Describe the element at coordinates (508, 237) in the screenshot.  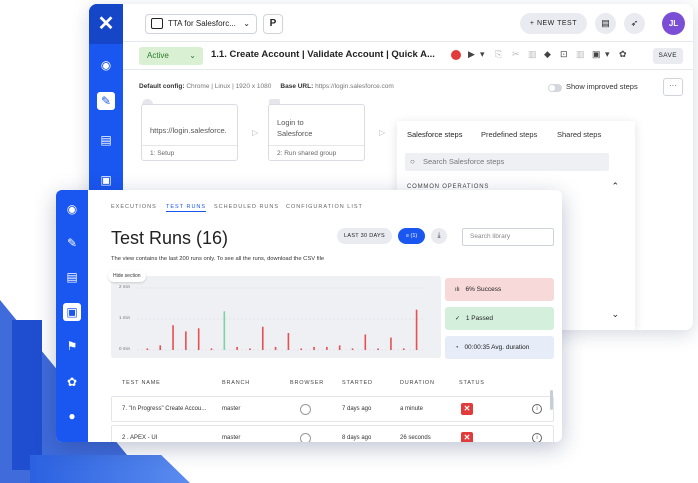
I see `search-library-input: Search library` at that location.